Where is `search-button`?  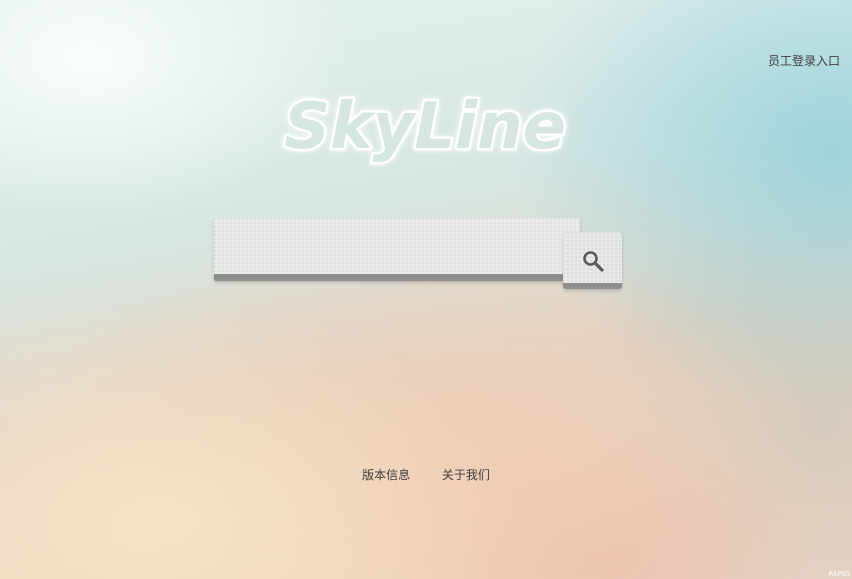
search-button is located at coordinates (592, 260).